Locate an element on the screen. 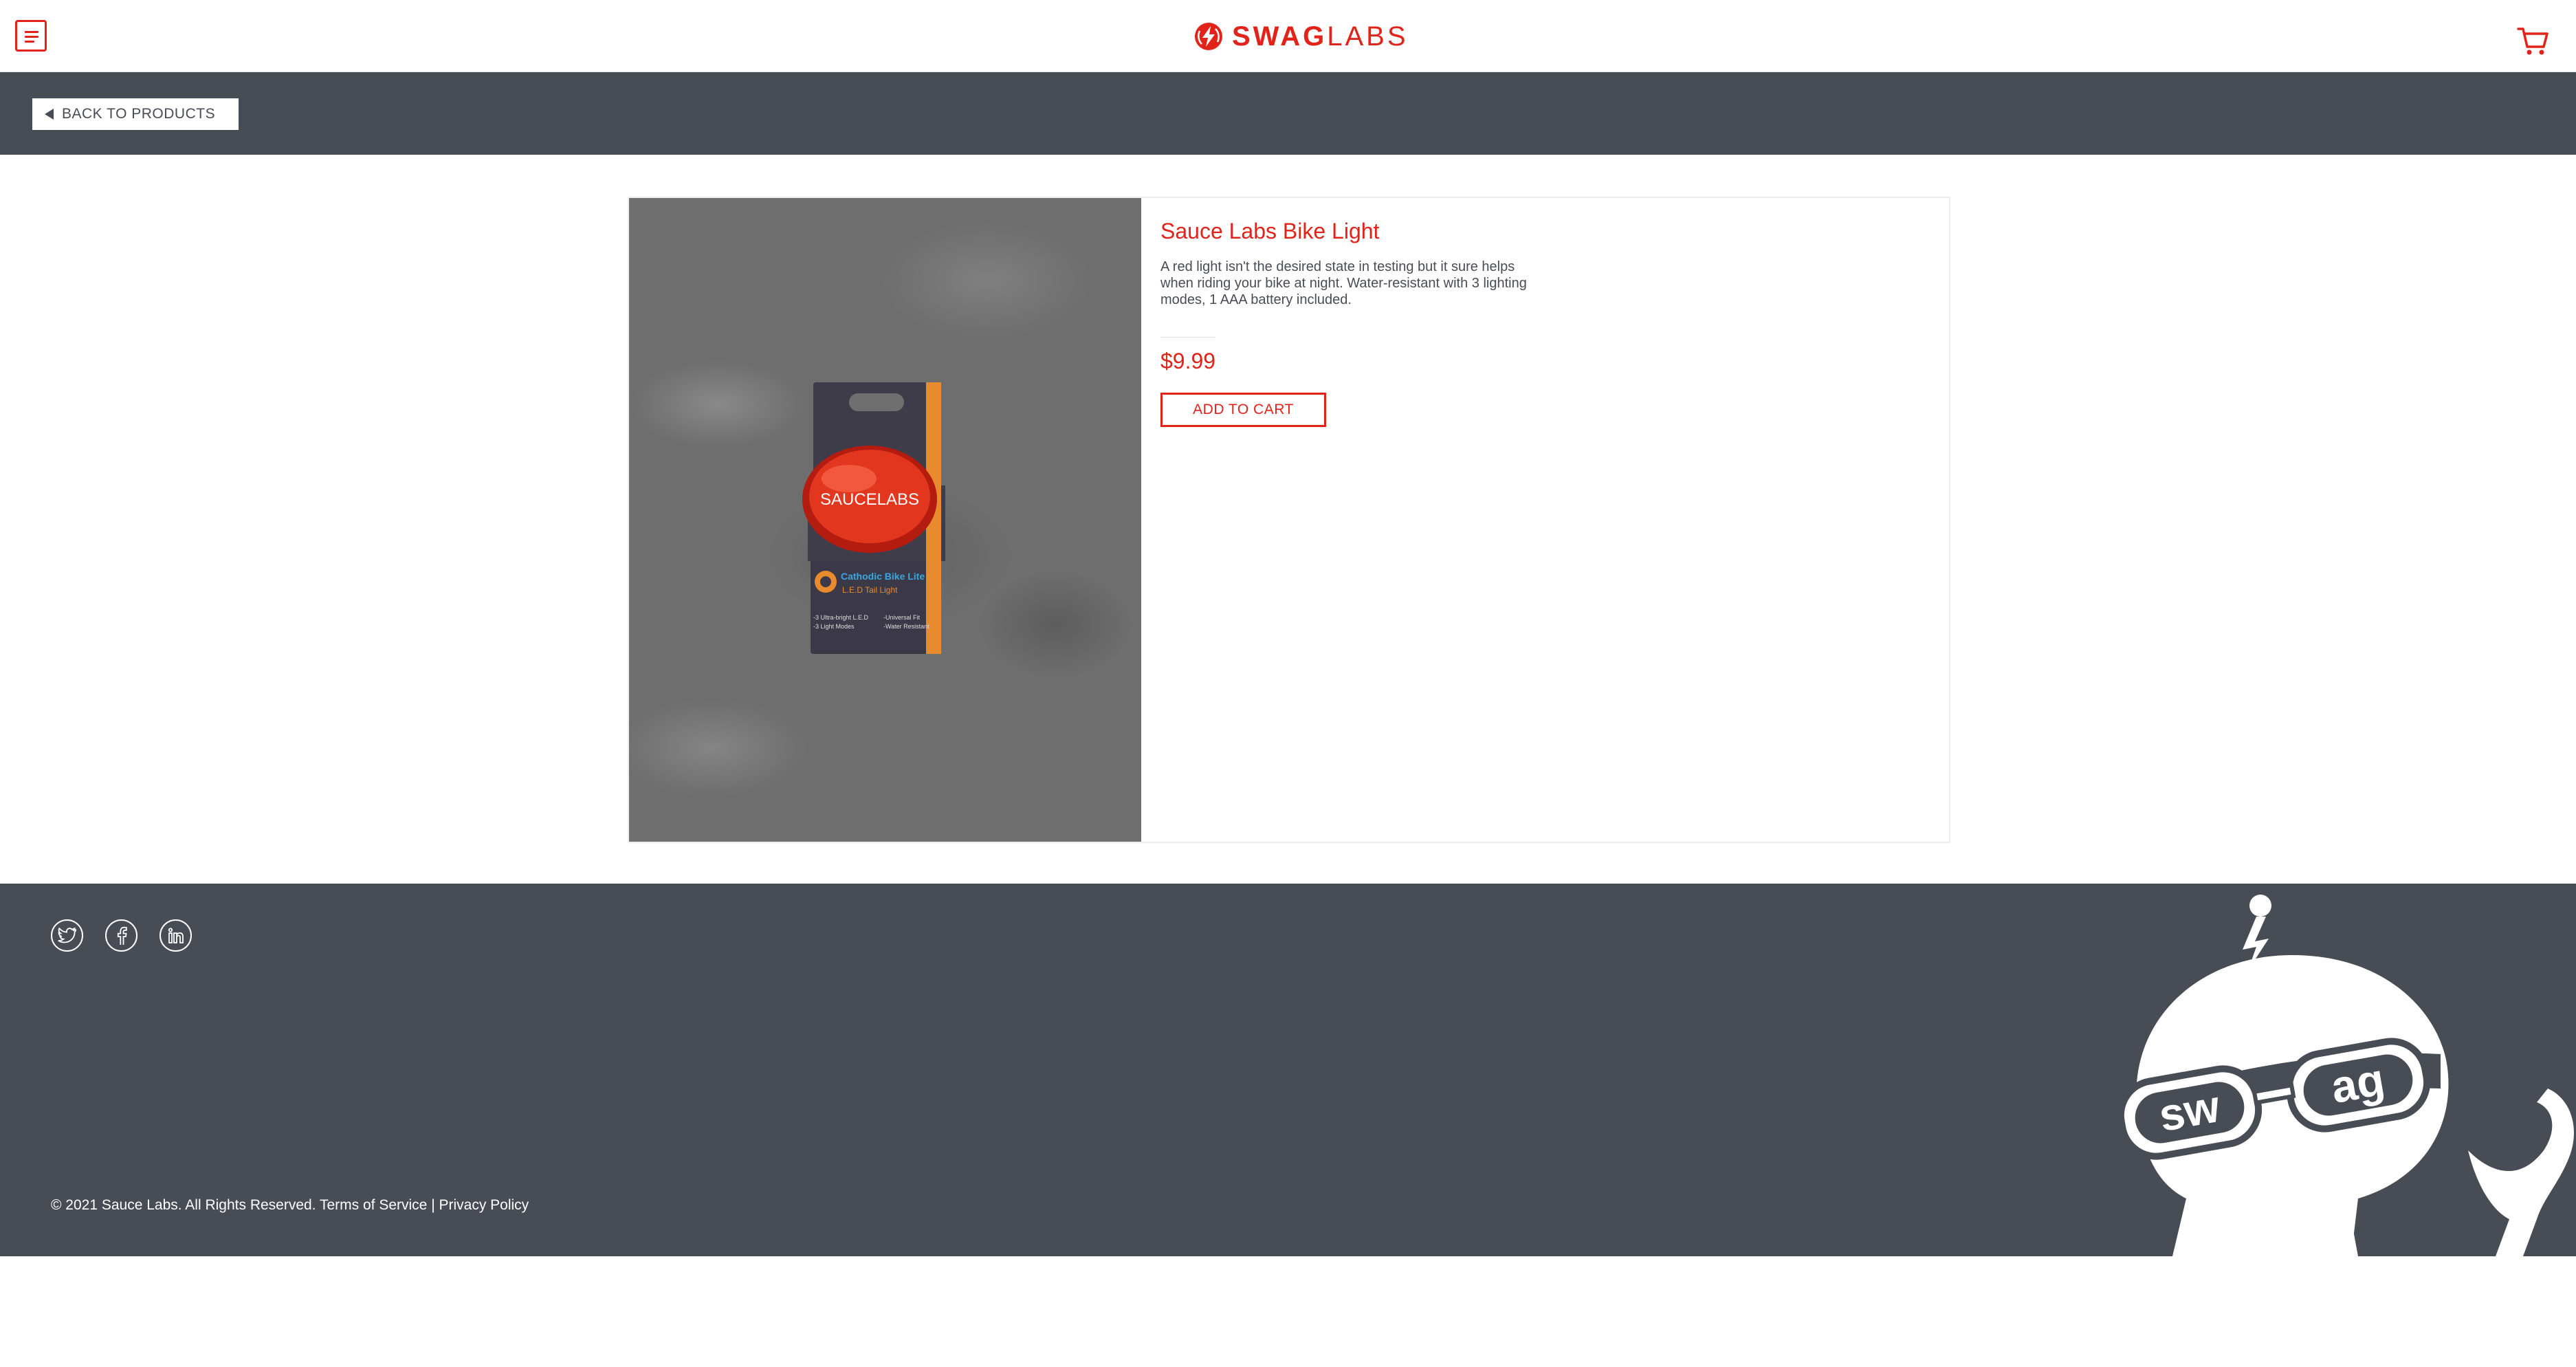  shopping-cart-icon is located at coordinates (2533, 41).